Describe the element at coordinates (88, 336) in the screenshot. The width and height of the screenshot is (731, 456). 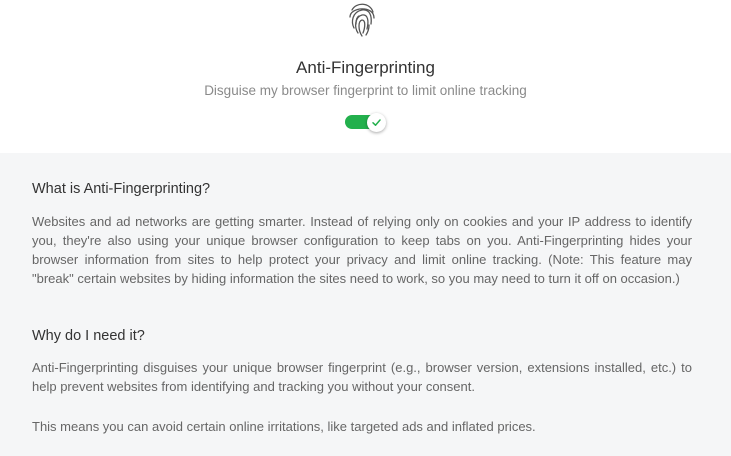
I see `why-heading: Why do I need it?` at that location.